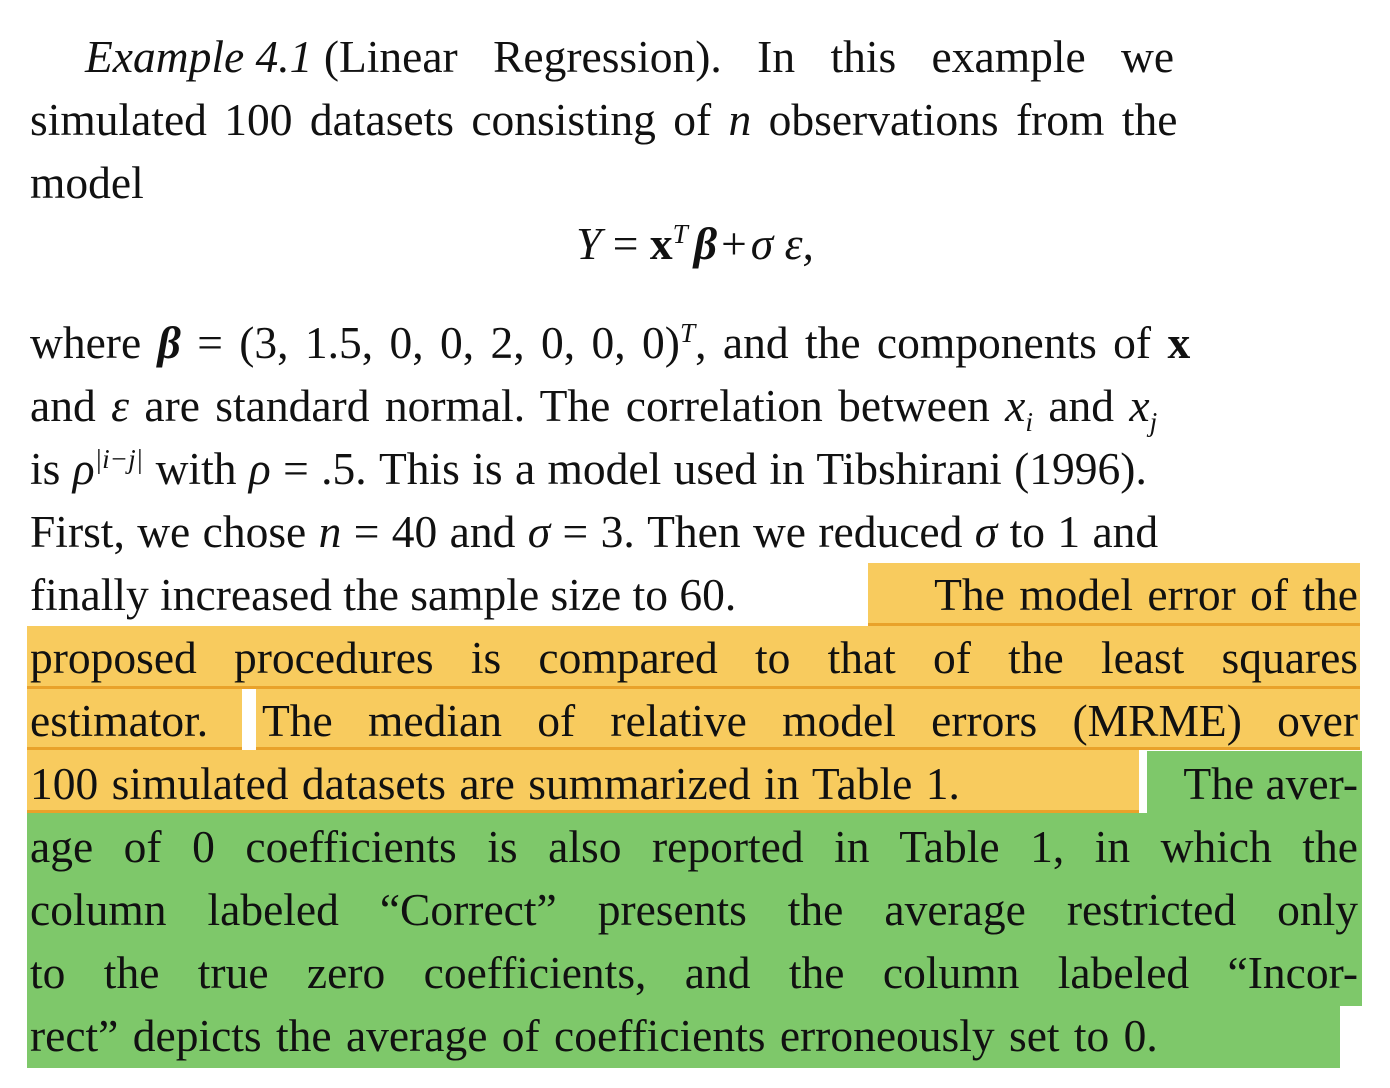 The width and height of the screenshot is (1390, 1088). I want to click on math-subscript-j: j, so click(1153, 422).